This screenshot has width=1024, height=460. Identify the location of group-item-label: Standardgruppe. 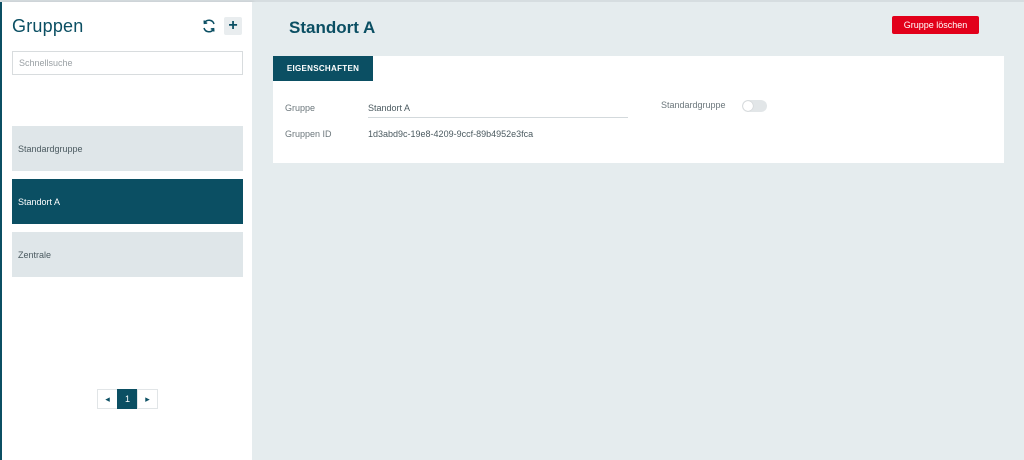
(50, 148).